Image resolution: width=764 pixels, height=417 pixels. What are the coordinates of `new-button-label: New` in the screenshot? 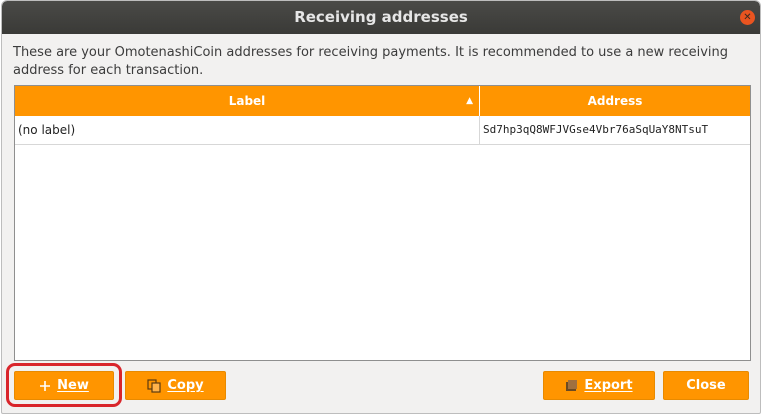 It's located at (73, 385).